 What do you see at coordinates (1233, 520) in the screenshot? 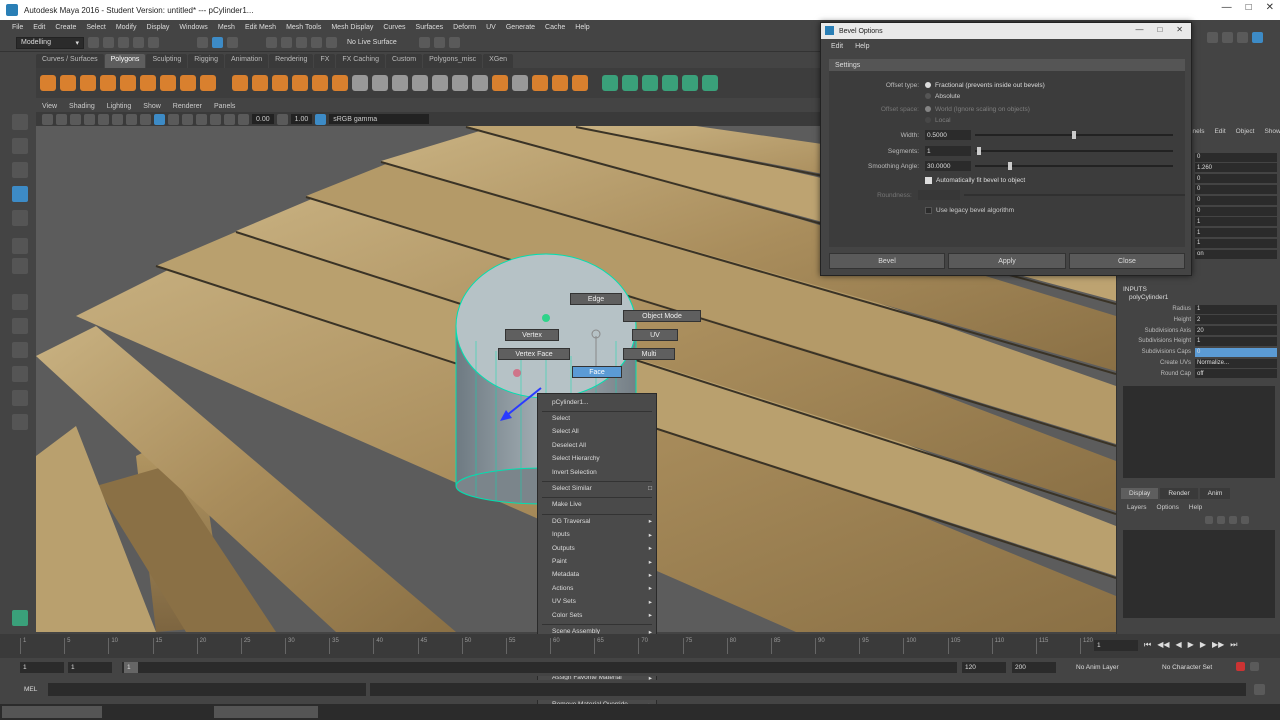
I see `new-layer-icon` at bounding box center [1233, 520].